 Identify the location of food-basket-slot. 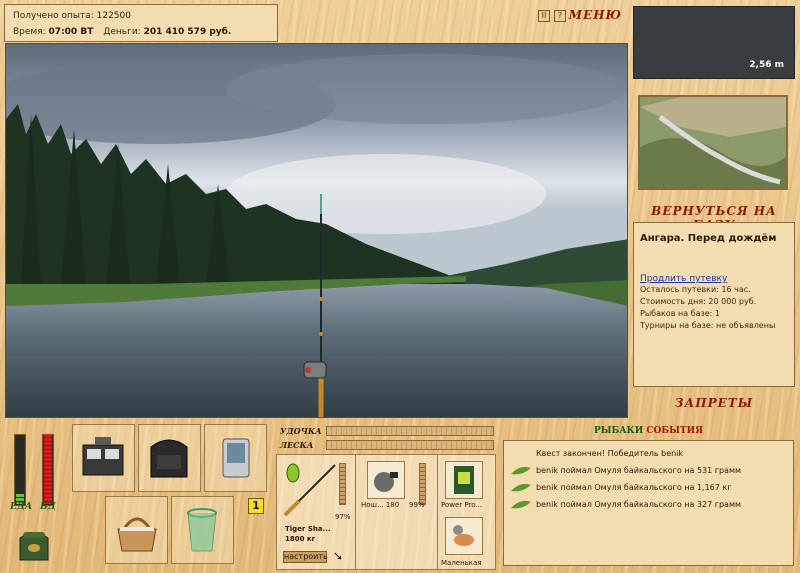
(136, 530).